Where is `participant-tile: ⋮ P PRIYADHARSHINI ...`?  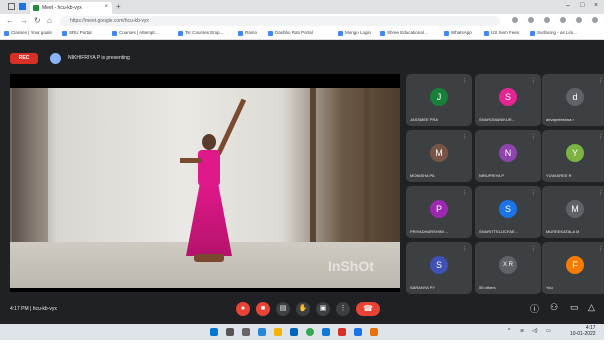 participant-tile: ⋮ P PRIYADHARSHINI ... is located at coordinates (439, 212).